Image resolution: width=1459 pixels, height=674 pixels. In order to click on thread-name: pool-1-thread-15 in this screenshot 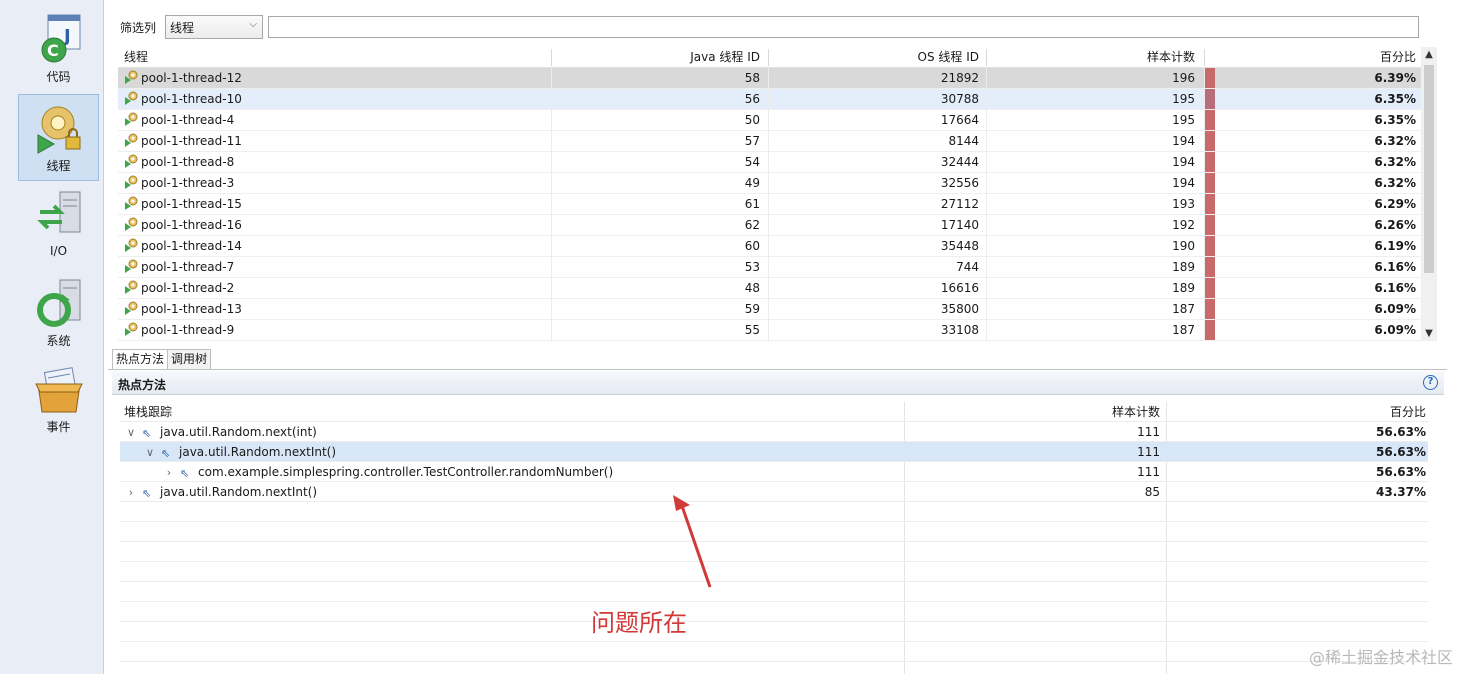, I will do `click(191, 204)`.